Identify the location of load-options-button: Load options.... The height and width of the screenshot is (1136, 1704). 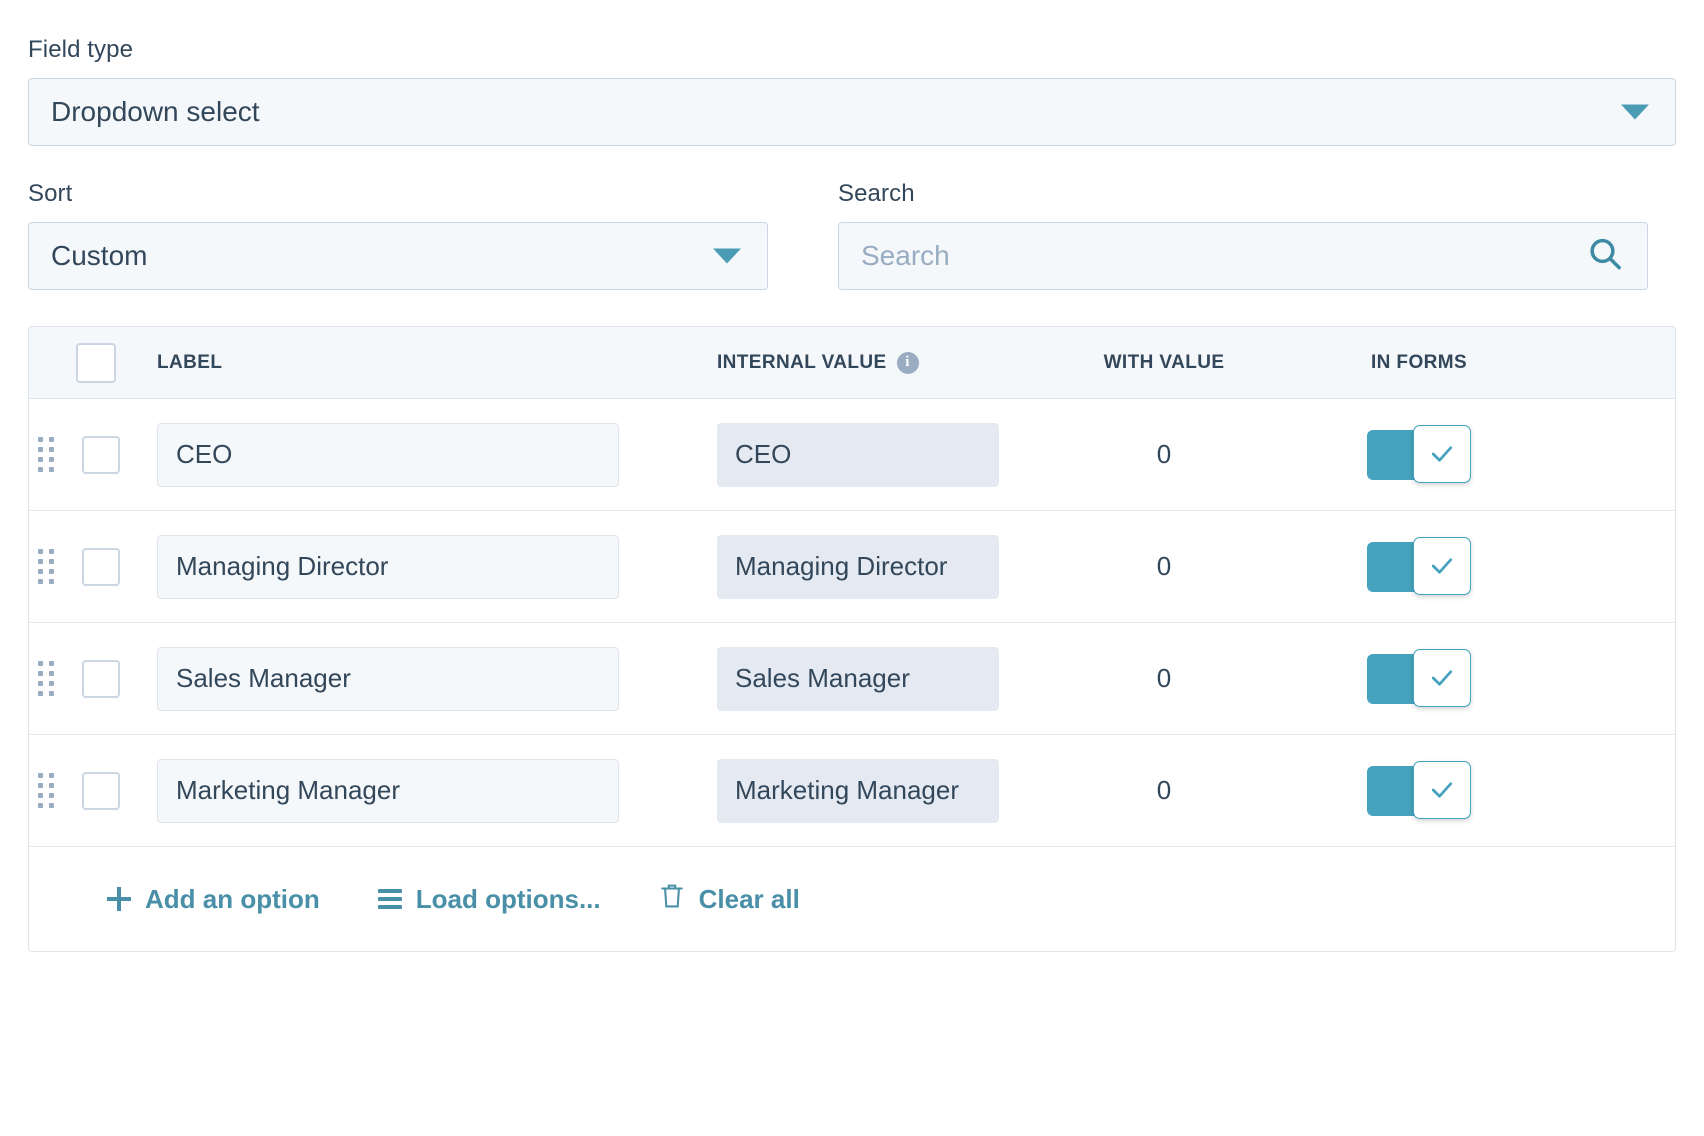
(489, 899).